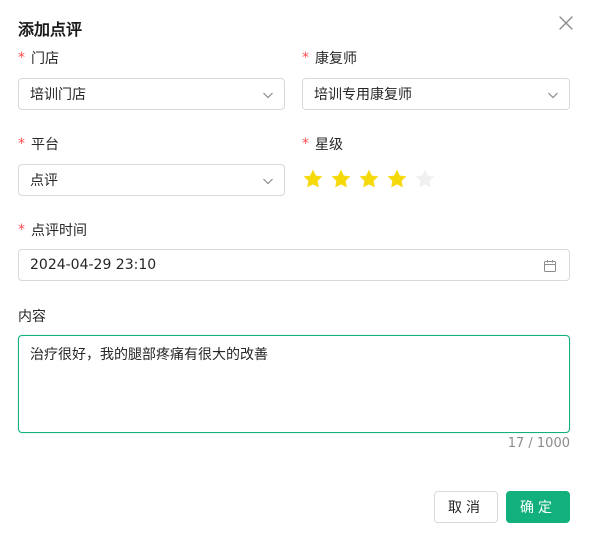 Image resolution: width=591 pixels, height=540 pixels. Describe the element at coordinates (566, 23) in the screenshot. I see `close-icon` at that location.